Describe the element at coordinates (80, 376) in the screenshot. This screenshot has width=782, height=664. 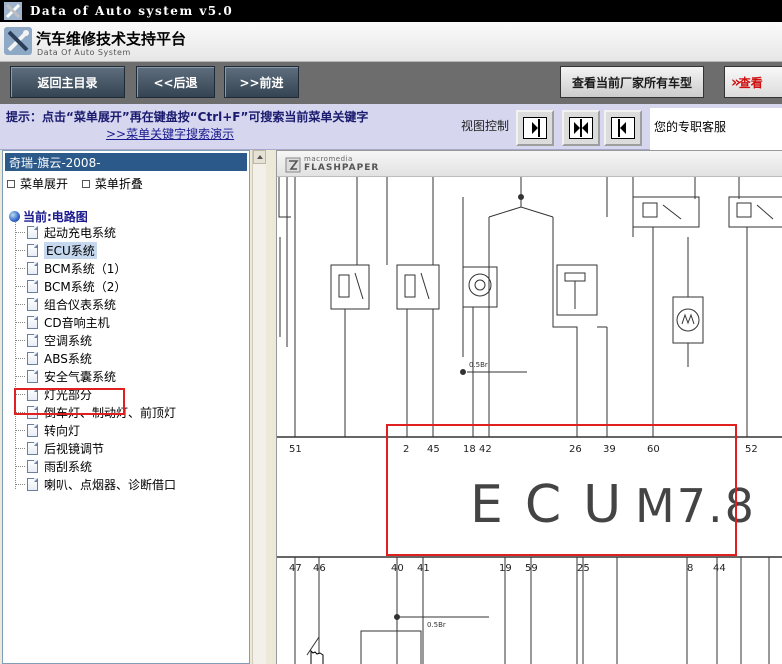
I see `tree-item-label: 安全气囊系统` at that location.